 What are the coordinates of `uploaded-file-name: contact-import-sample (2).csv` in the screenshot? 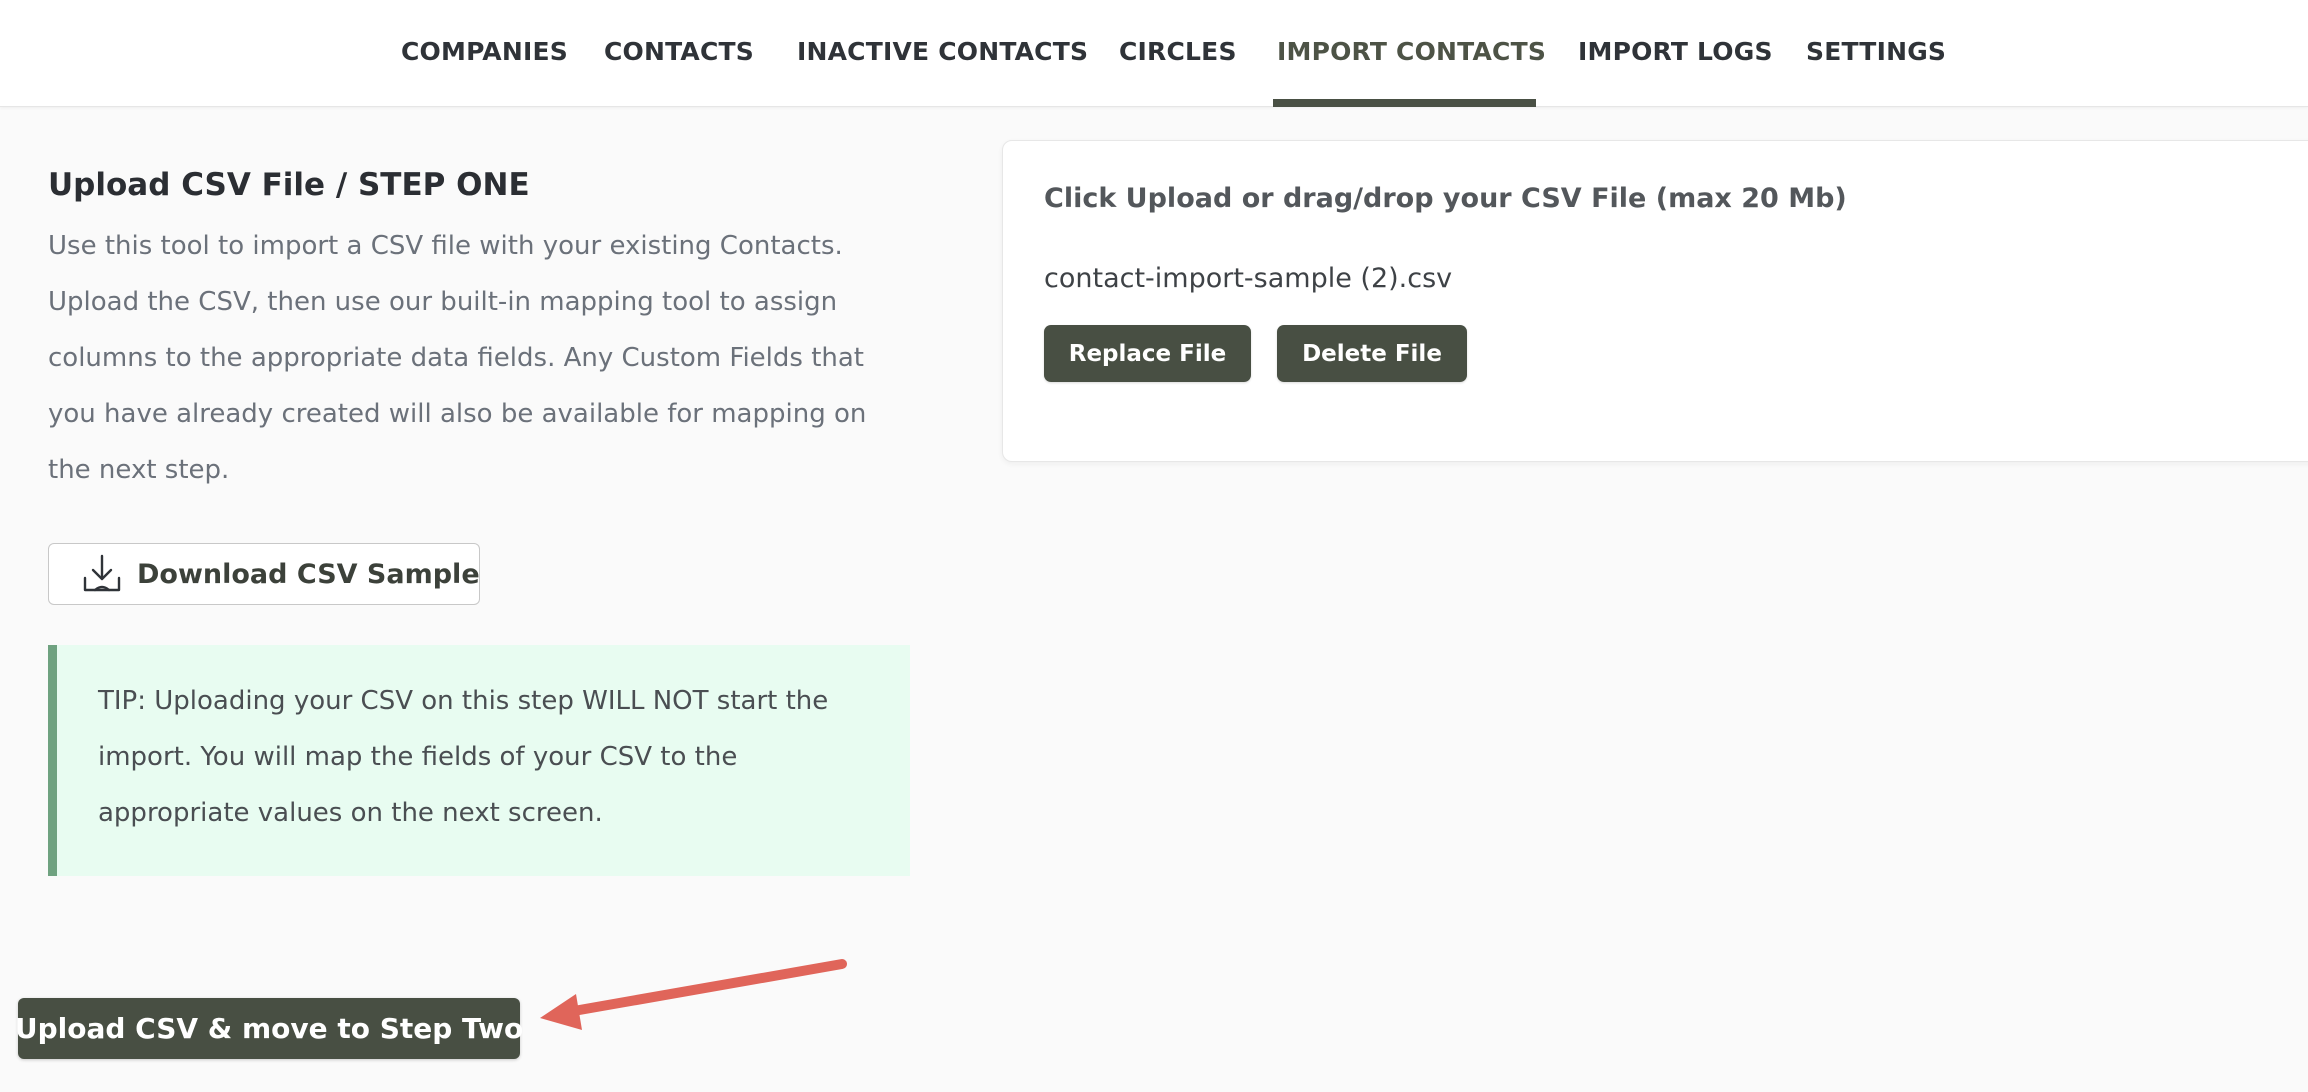 It's located at (1248, 278).